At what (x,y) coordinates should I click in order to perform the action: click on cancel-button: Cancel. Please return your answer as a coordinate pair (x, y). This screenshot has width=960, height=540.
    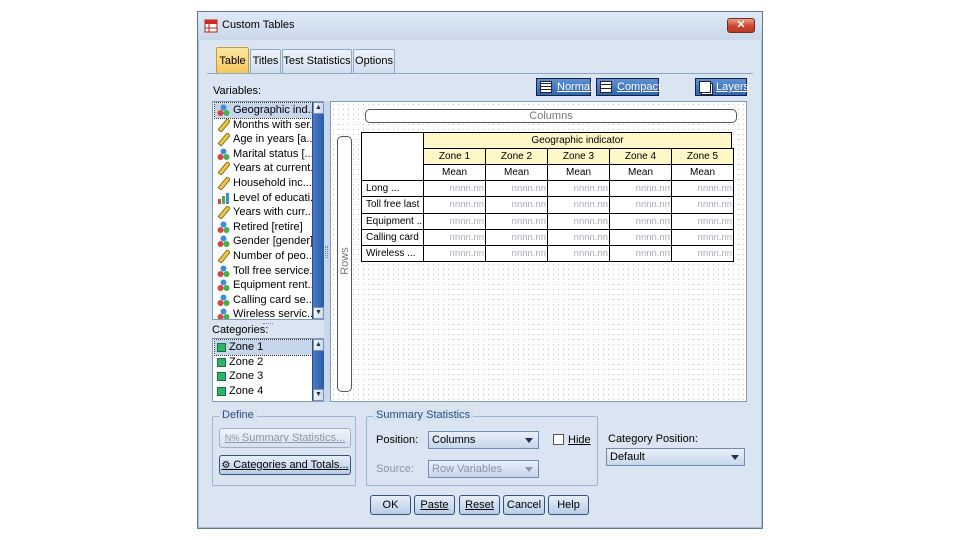
    Looking at the image, I should click on (524, 505).